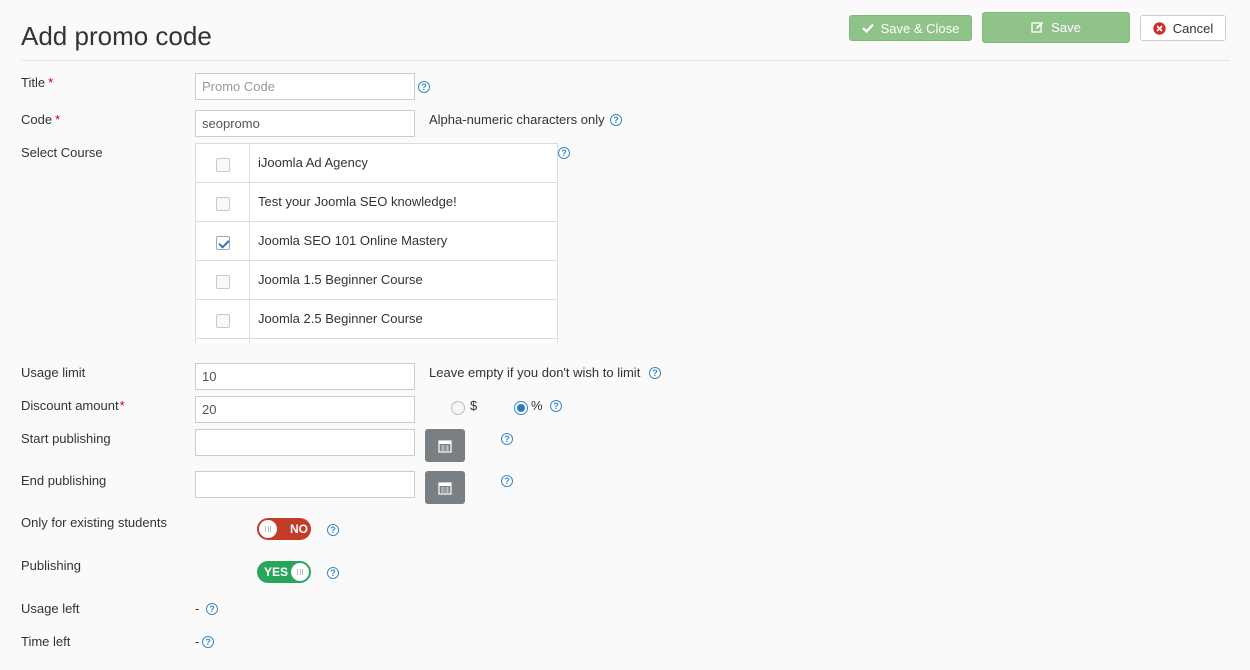  What do you see at coordinates (50, 608) in the screenshot?
I see `usage-left-label: Usage left` at bounding box center [50, 608].